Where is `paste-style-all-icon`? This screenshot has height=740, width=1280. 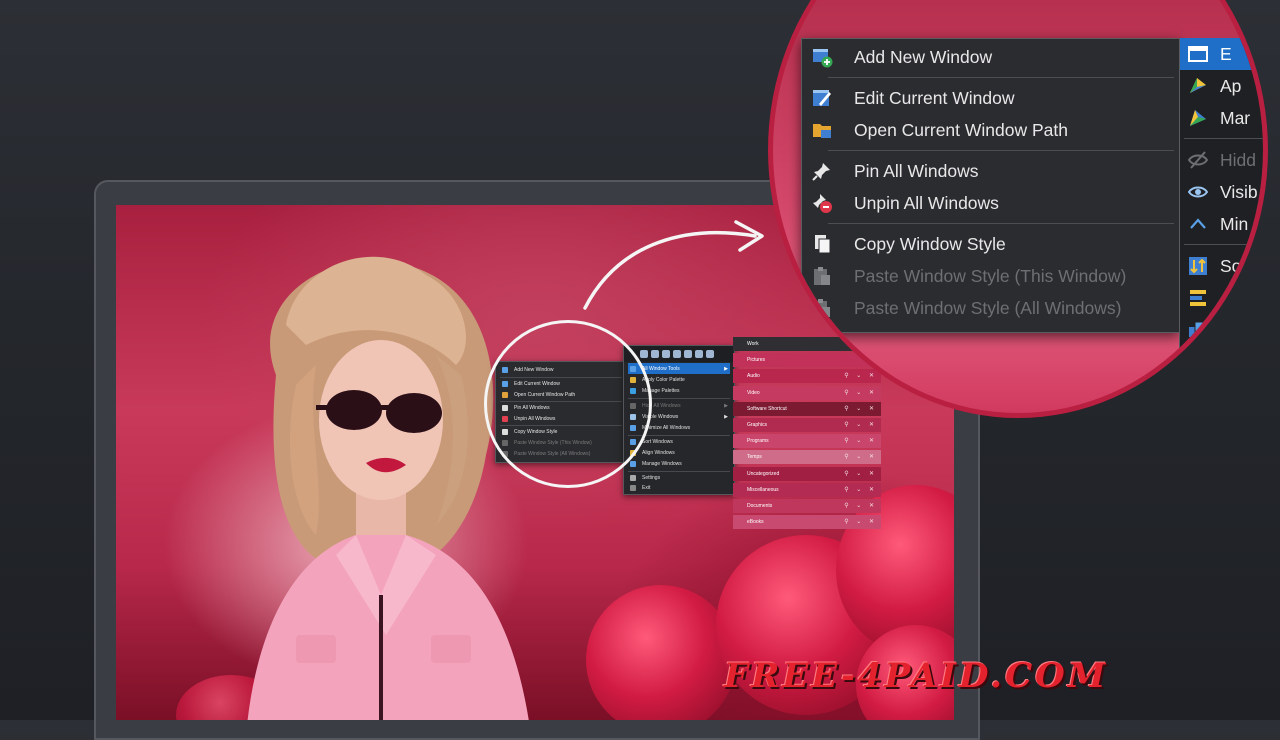
paste-style-all-icon is located at coordinates (822, 308).